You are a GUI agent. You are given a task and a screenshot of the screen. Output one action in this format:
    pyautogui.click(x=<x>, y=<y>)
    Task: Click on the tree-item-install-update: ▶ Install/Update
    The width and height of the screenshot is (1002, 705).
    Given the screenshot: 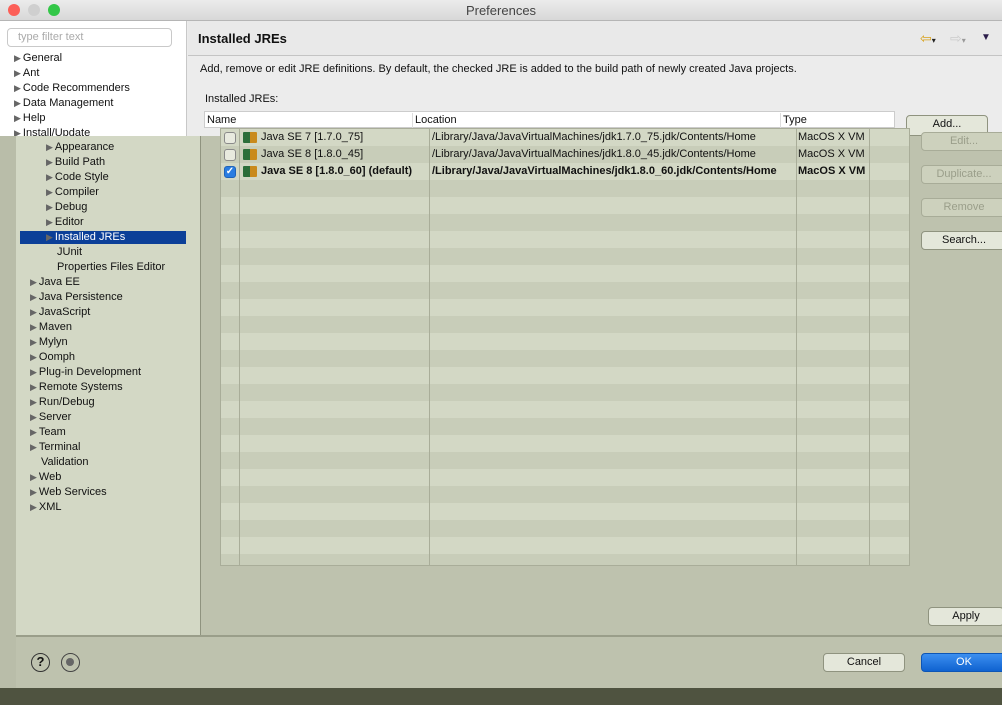 What is the action you would take?
    pyautogui.click(x=52, y=131)
    